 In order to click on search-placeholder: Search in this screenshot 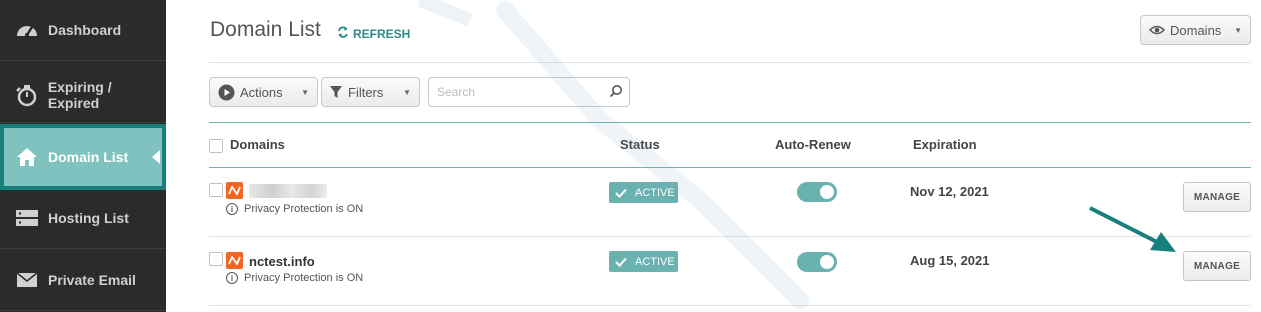, I will do `click(456, 92)`.